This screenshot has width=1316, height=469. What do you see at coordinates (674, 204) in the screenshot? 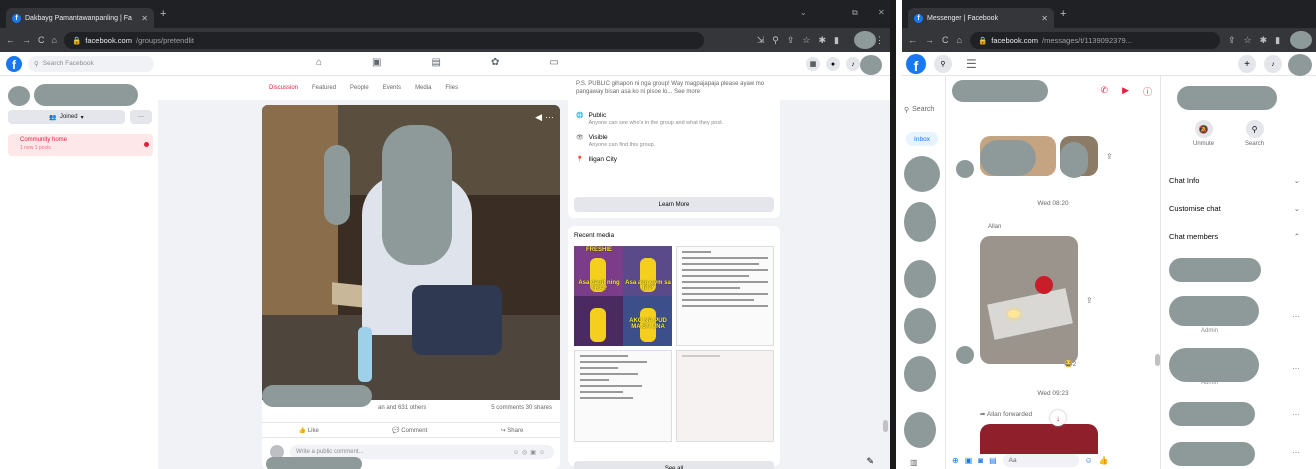
I see `learn-more-button: Learn More` at bounding box center [674, 204].